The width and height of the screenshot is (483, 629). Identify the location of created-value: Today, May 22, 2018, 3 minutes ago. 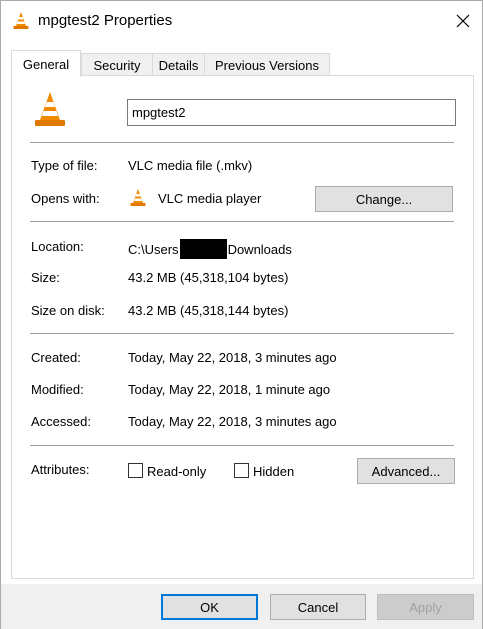
(232, 357).